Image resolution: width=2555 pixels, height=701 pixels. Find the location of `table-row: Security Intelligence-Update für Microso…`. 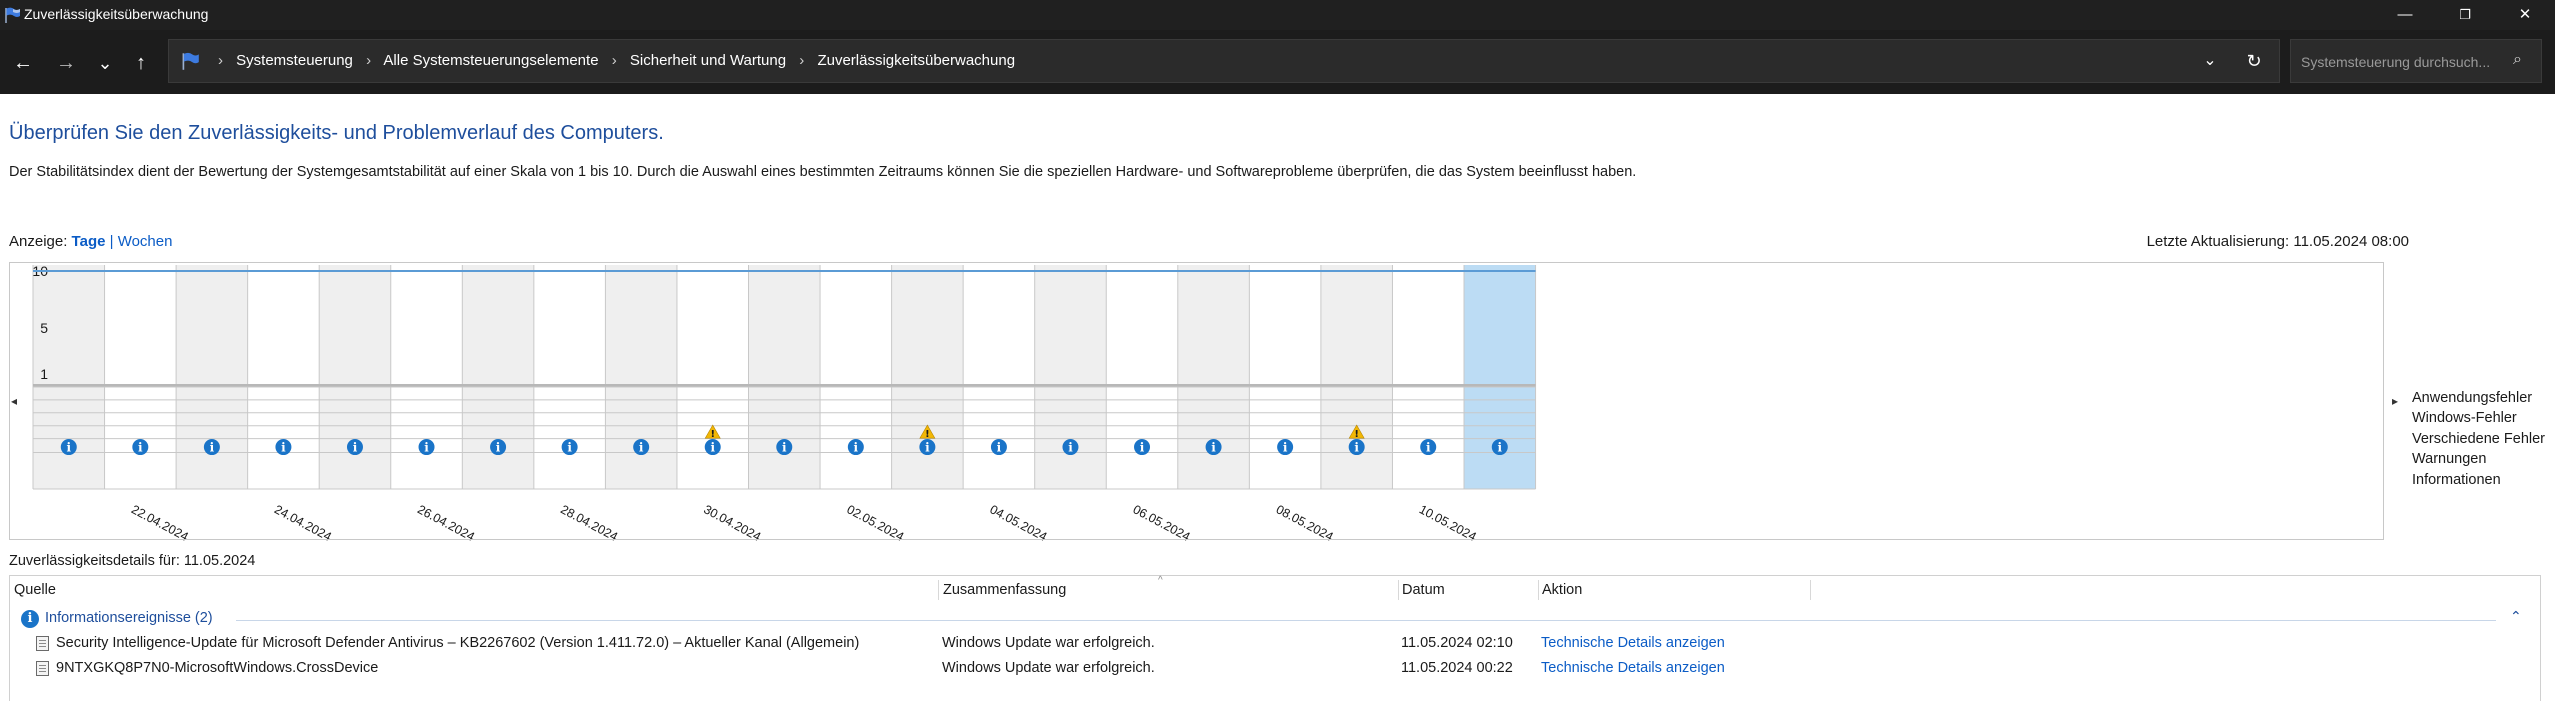

table-row: Security Intelligence-Update für Microso… is located at coordinates (1275, 644).